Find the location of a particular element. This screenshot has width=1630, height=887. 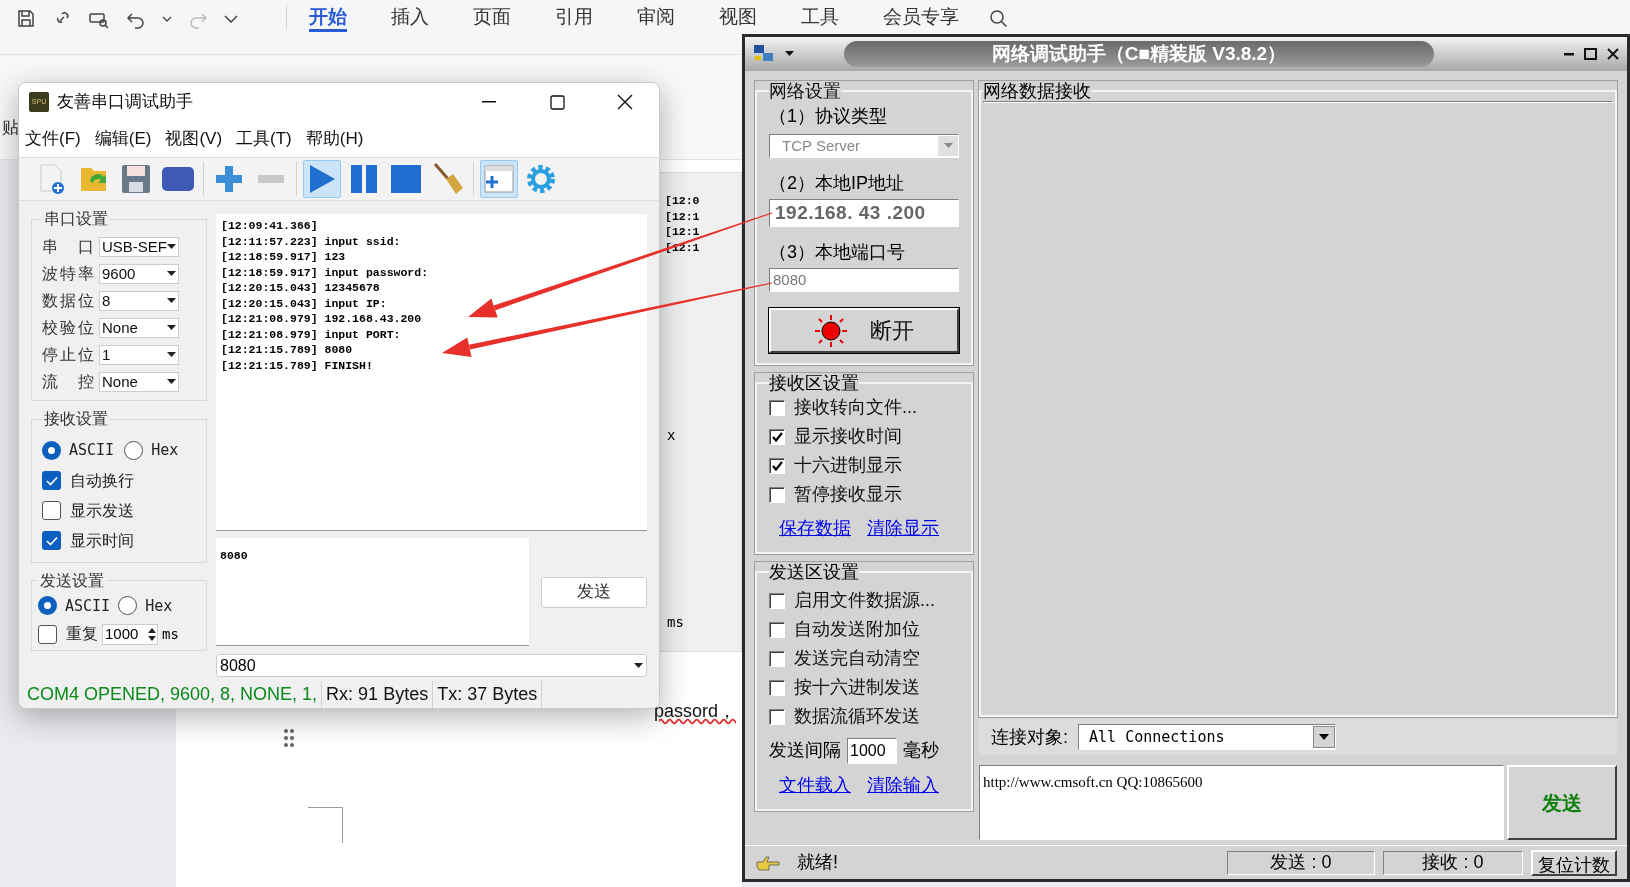

ribbon-tab: 审阅 is located at coordinates (656, 18).